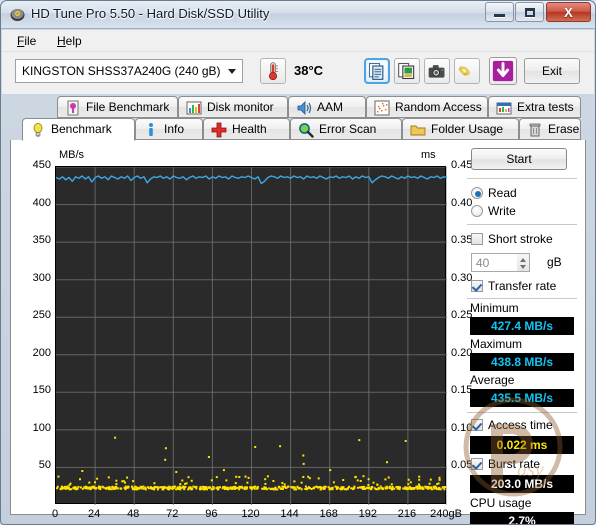 The image size is (596, 525). I want to click on y-tick-label: 300, so click(41, 277).